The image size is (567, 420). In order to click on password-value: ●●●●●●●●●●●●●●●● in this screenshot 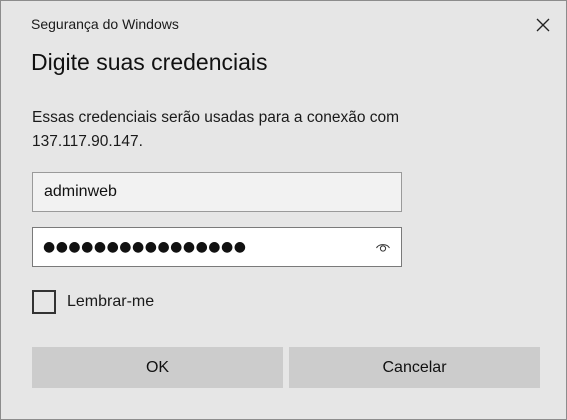, I will do `click(145, 247)`.